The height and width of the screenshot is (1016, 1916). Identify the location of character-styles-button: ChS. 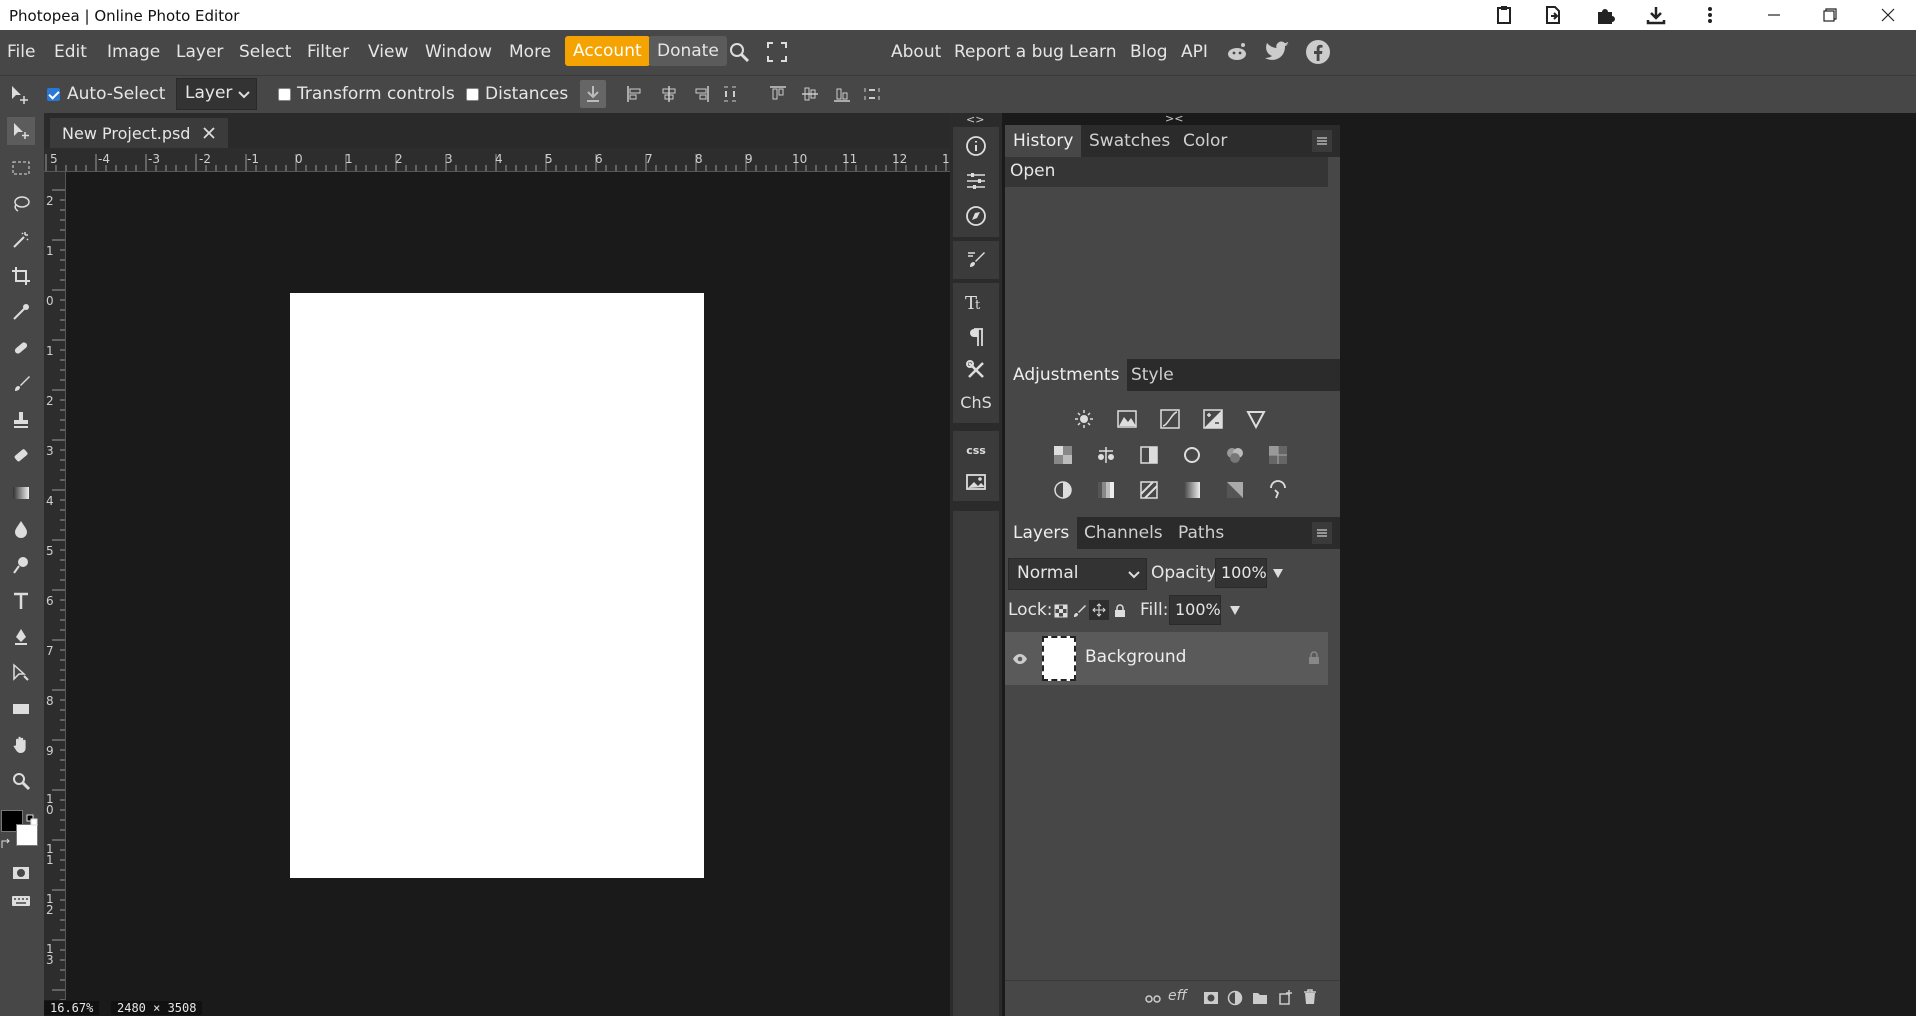
(975, 402).